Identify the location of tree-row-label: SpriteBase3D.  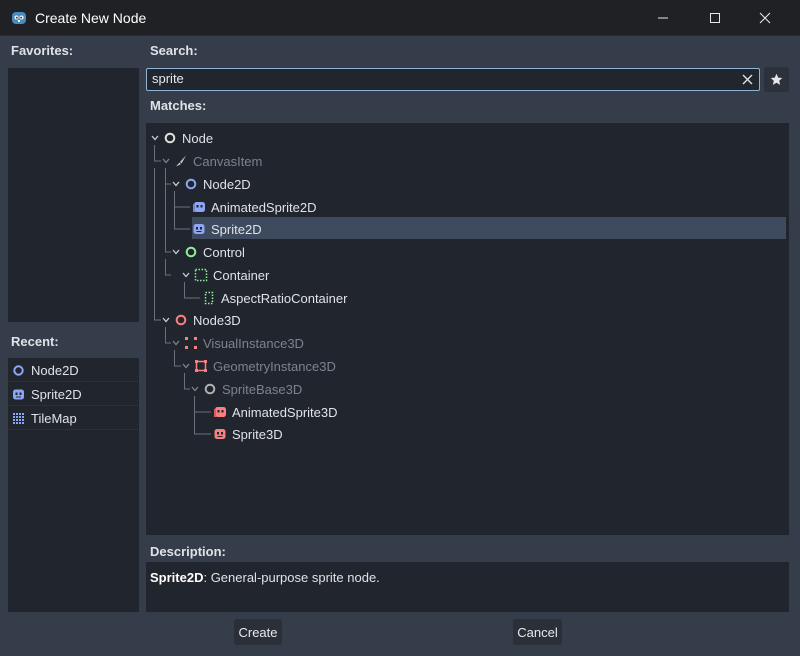
(262, 389).